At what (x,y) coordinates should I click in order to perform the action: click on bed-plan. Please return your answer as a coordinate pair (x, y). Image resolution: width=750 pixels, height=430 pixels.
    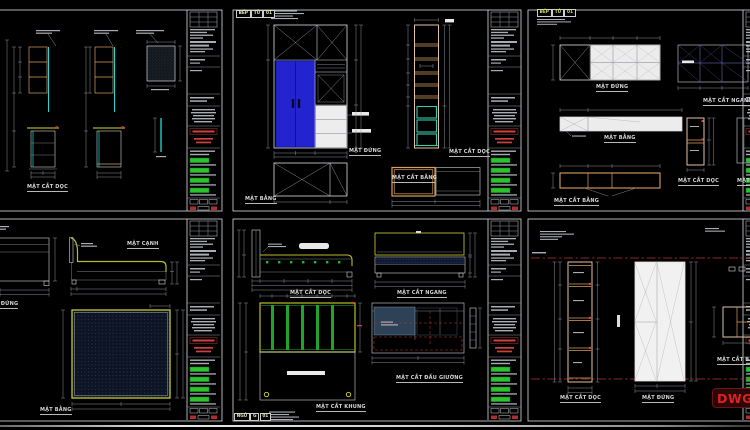
    Looking at the image, I should click on (121, 354).